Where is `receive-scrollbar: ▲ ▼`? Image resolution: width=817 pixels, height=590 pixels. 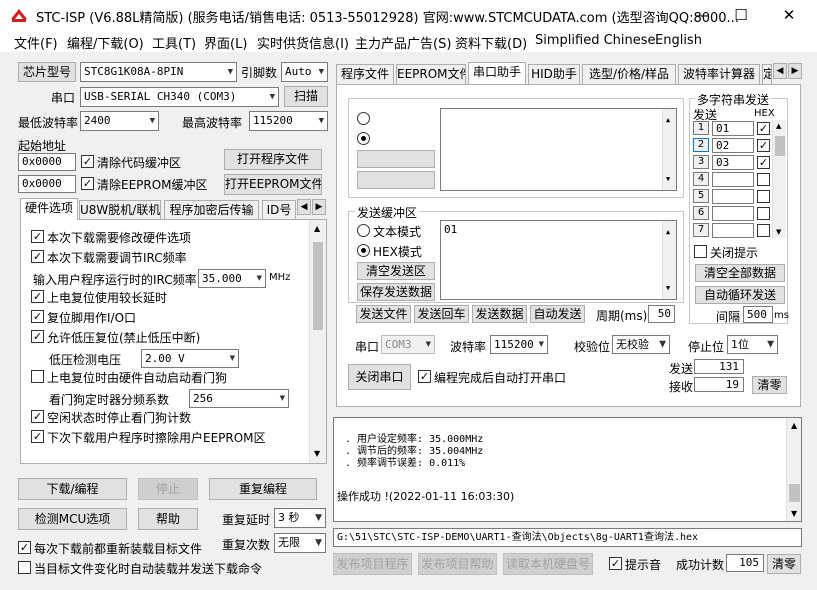
receive-scrollbar: ▲ ▼ is located at coordinates (669, 149).